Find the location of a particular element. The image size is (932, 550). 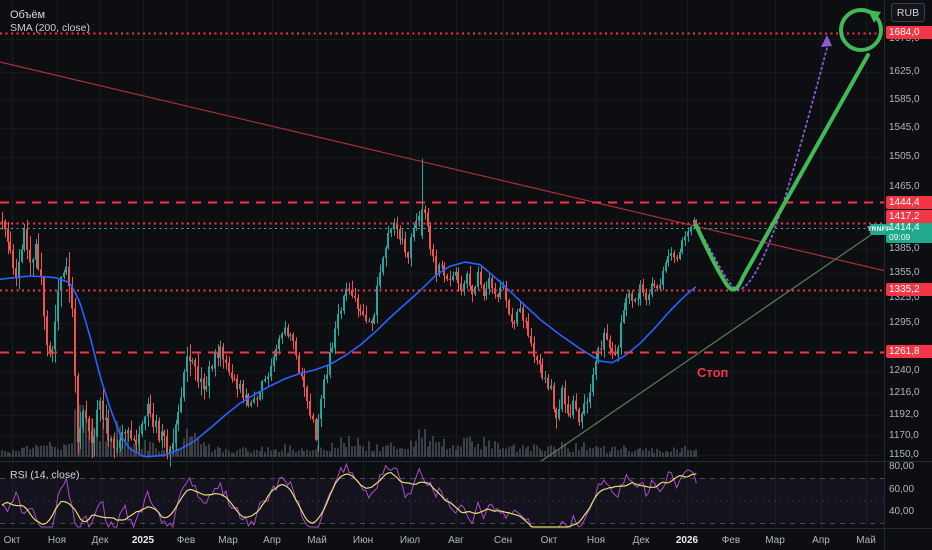

price-badge-1417,2: 1417,2 is located at coordinates (909, 216).